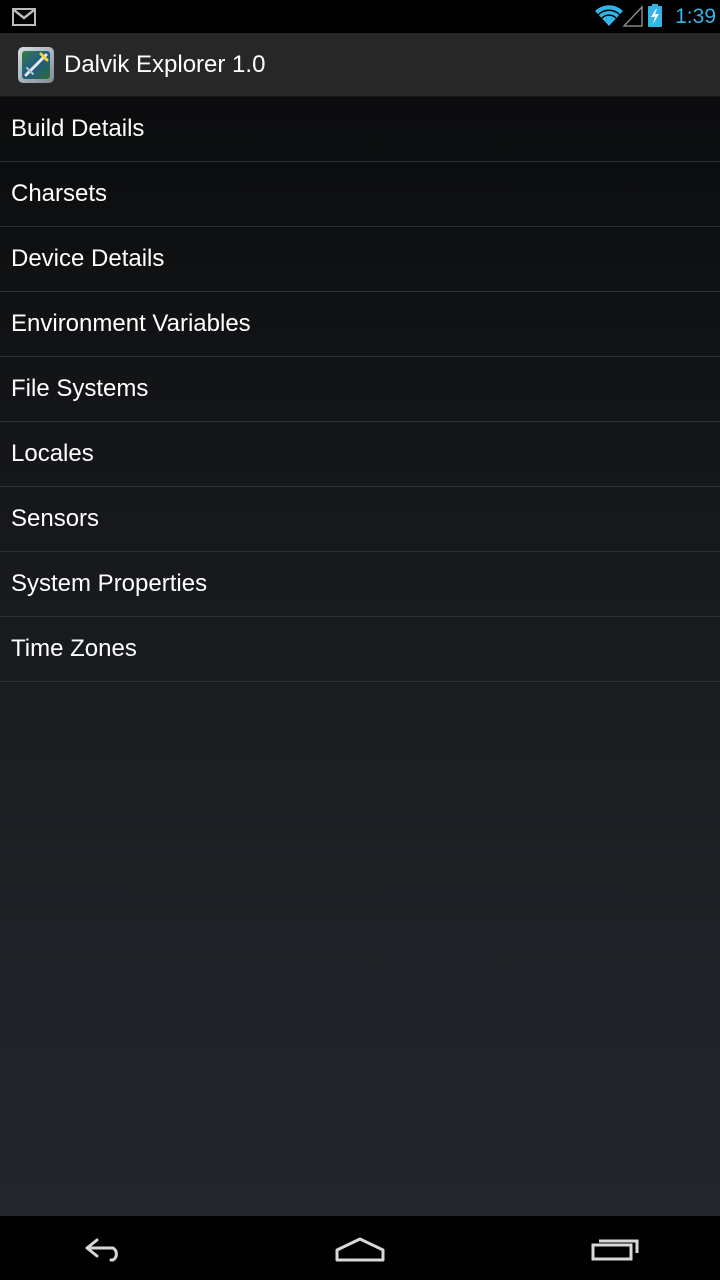 This screenshot has width=720, height=1280. Describe the element at coordinates (360, 129) in the screenshot. I see `list-item-build-details: Build Details` at that location.